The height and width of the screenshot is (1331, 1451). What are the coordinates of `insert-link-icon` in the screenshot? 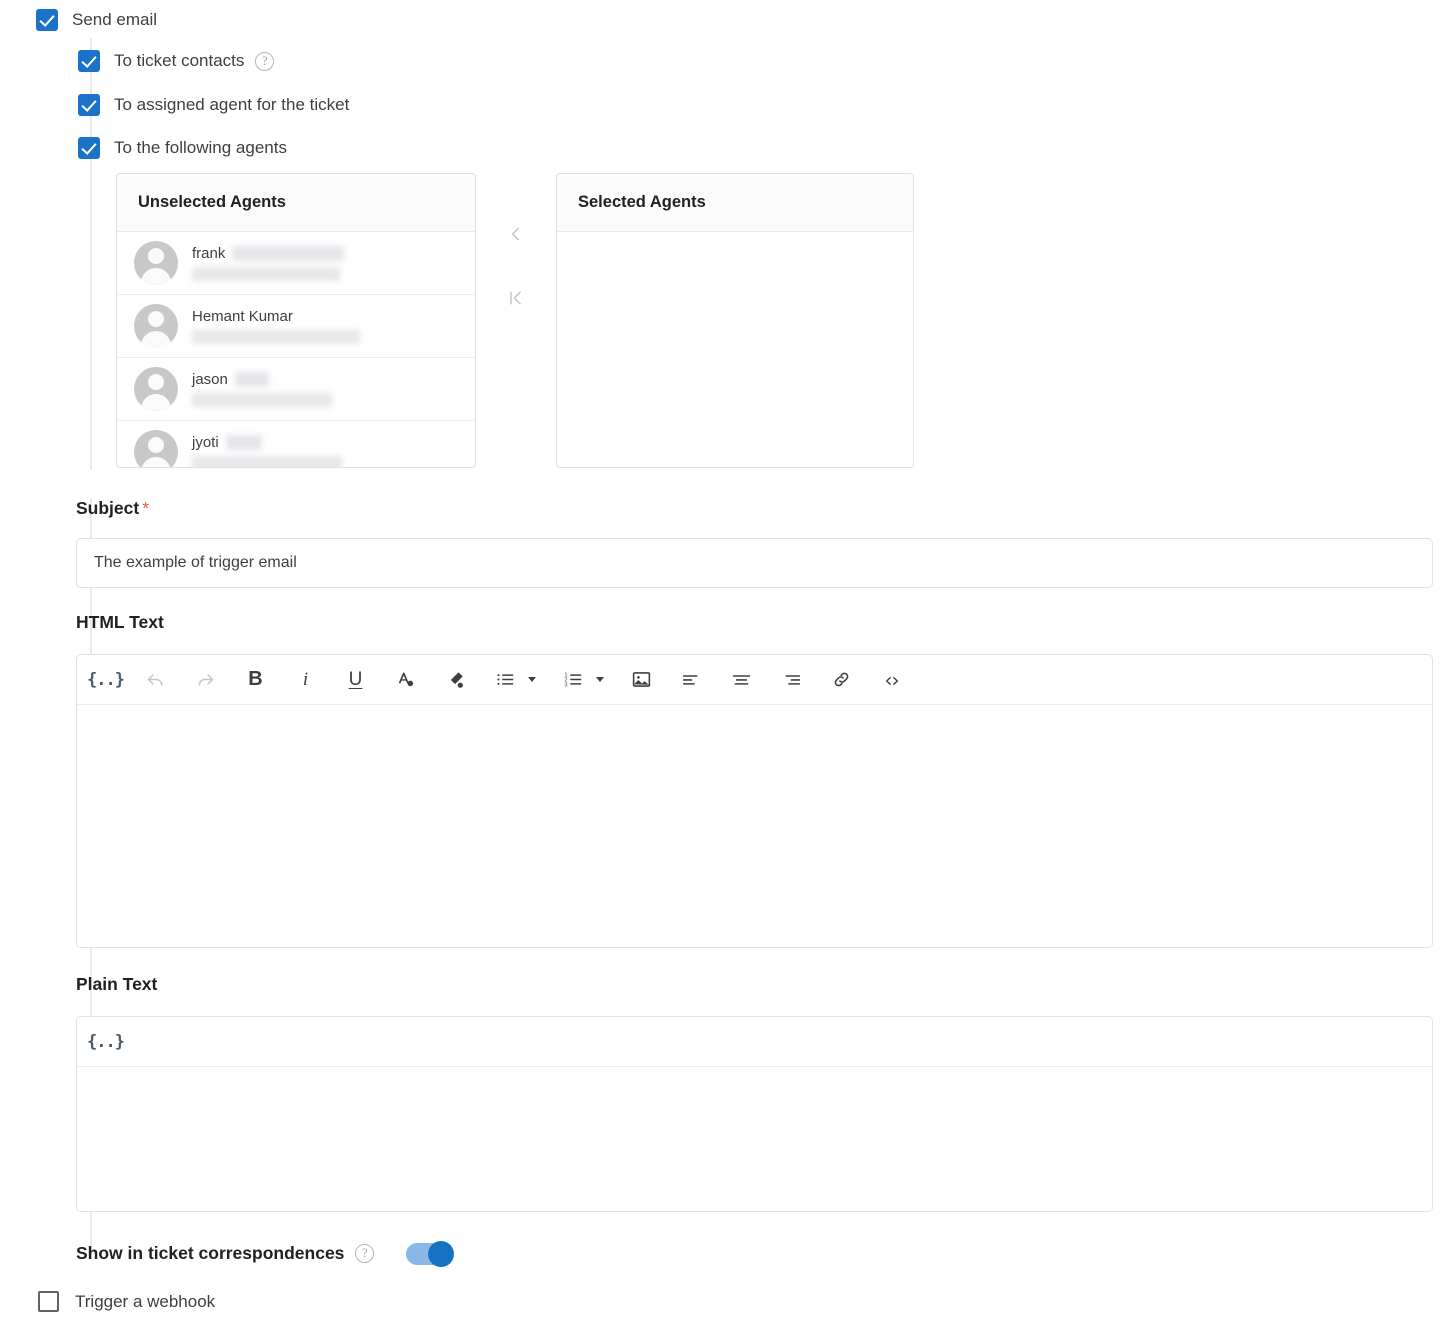 It's located at (841, 680).